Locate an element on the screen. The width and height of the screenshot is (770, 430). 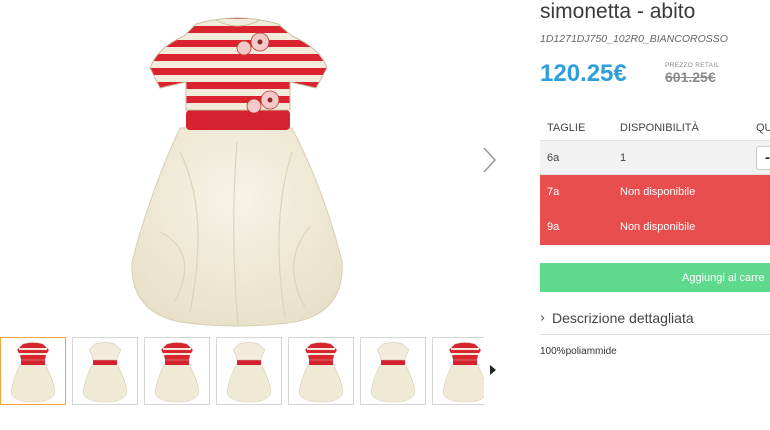
quantity-decrement-button: - is located at coordinates (763, 158).